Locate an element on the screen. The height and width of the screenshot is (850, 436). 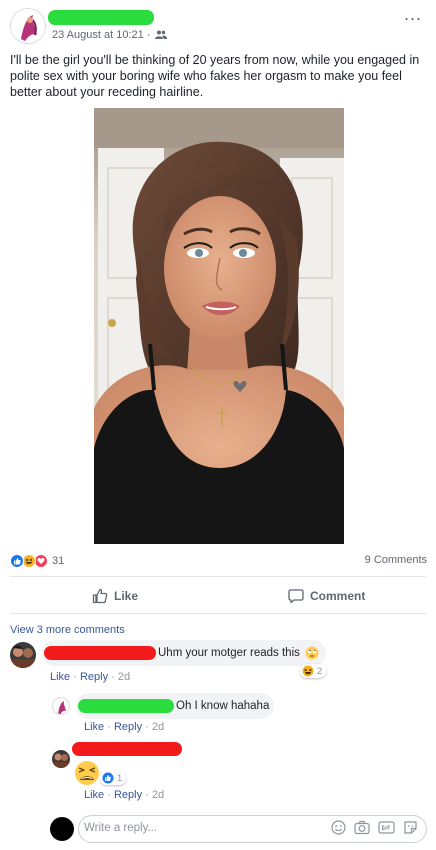
post-timestamp: 23 August at 10:21 · is located at coordinates (109, 35).